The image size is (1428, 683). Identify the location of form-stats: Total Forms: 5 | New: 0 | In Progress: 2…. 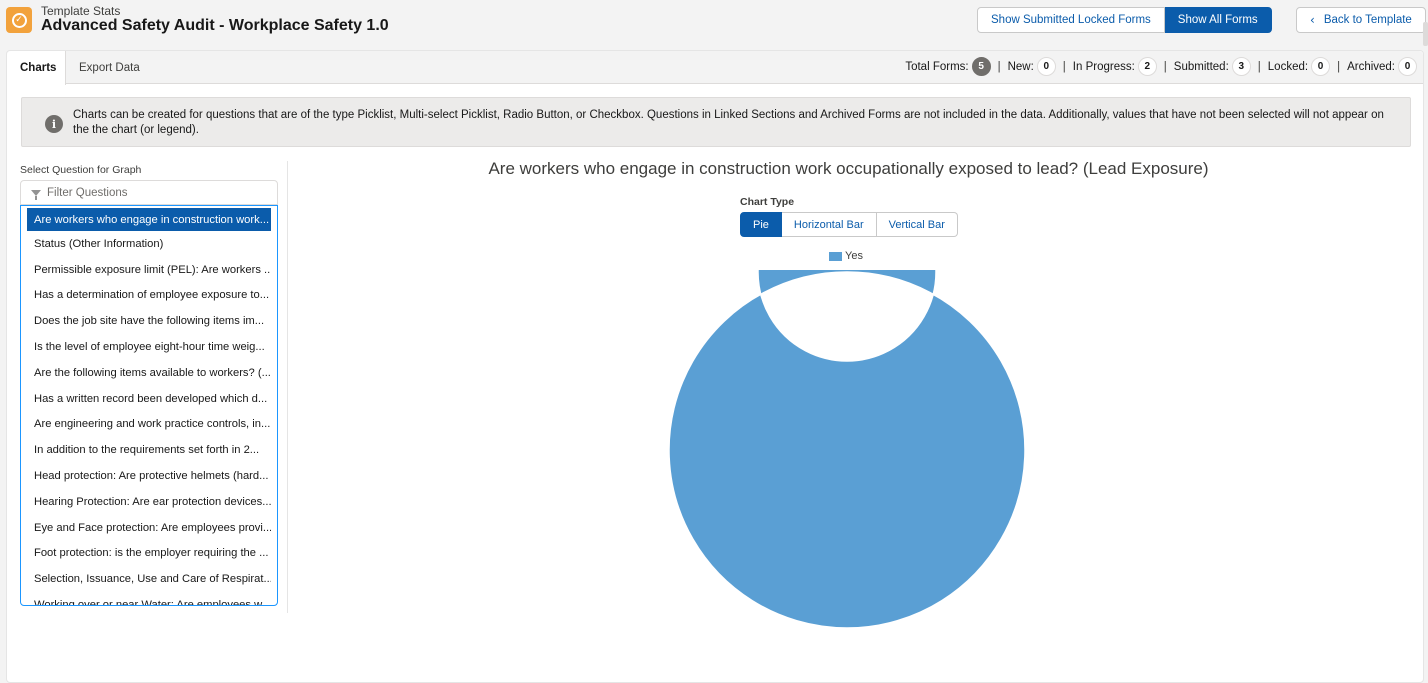
(1161, 66).